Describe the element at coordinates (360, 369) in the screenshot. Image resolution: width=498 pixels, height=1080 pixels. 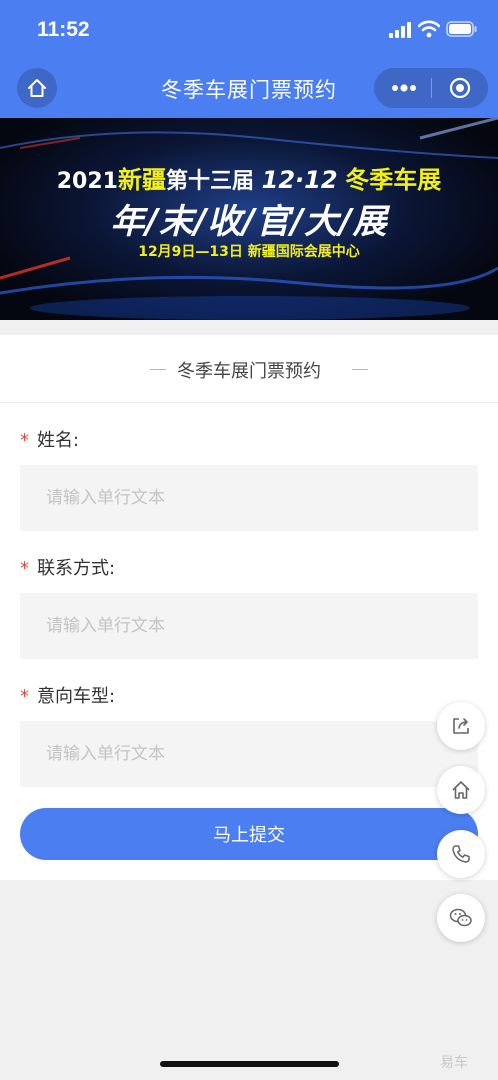
I see `title-dash-right` at that location.